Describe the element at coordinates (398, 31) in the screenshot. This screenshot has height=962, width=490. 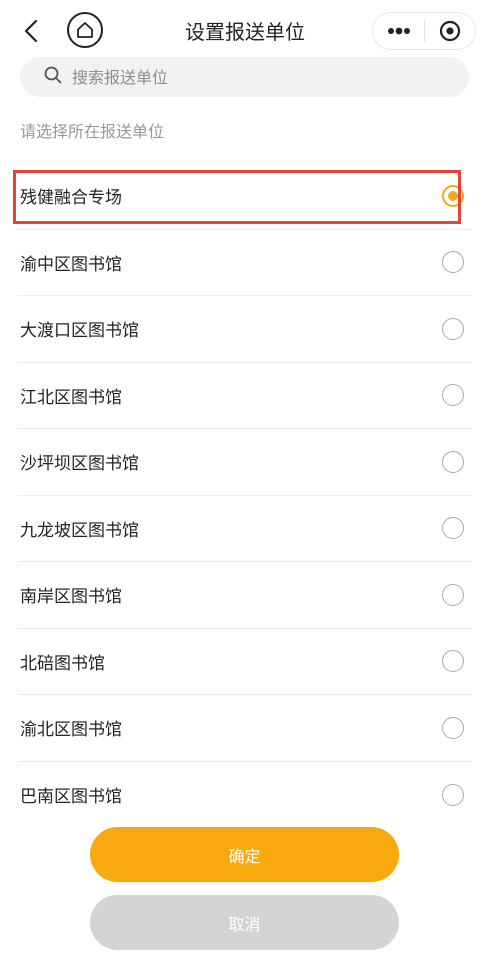
I see `more-dots-icon` at that location.